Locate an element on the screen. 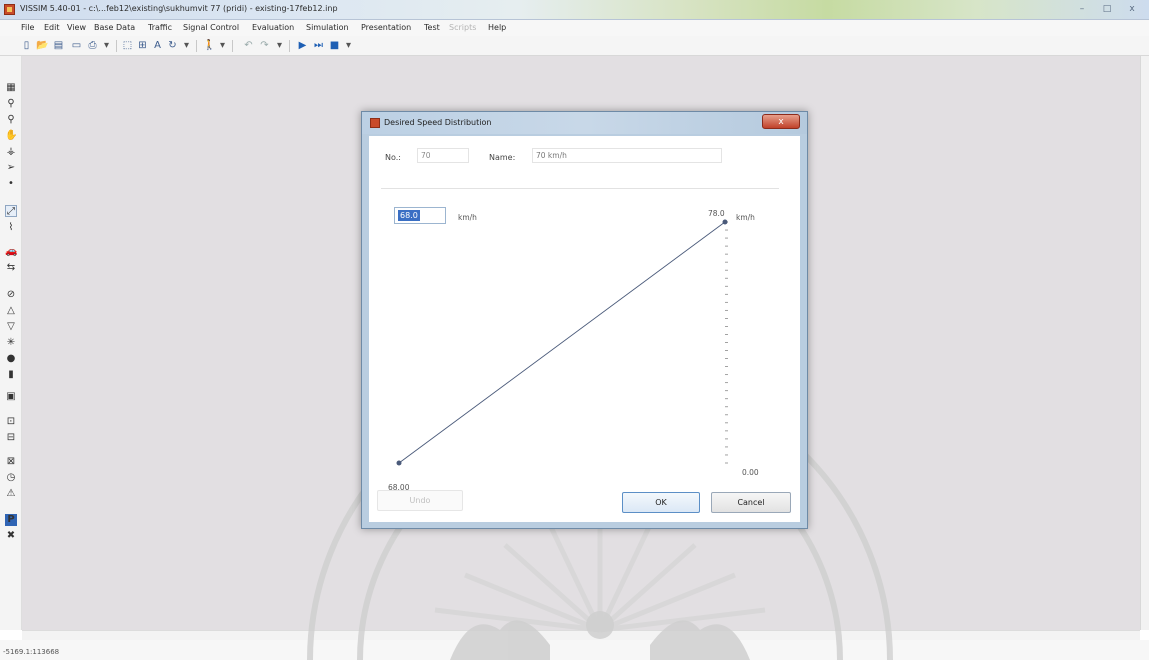 This screenshot has height=660, width=1149. menu-presentation: Presentation is located at coordinates (386, 27).